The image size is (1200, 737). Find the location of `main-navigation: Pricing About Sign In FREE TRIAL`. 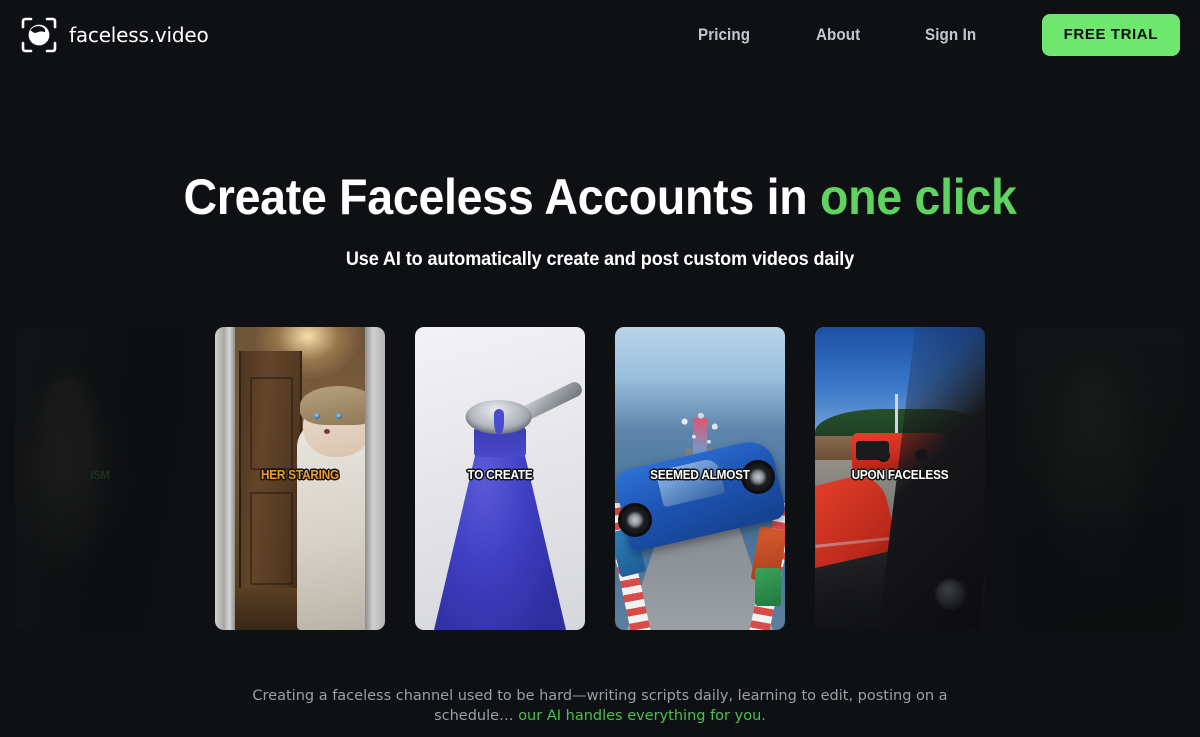

main-navigation: Pricing About Sign In FREE TRIAL is located at coordinates (939, 35).